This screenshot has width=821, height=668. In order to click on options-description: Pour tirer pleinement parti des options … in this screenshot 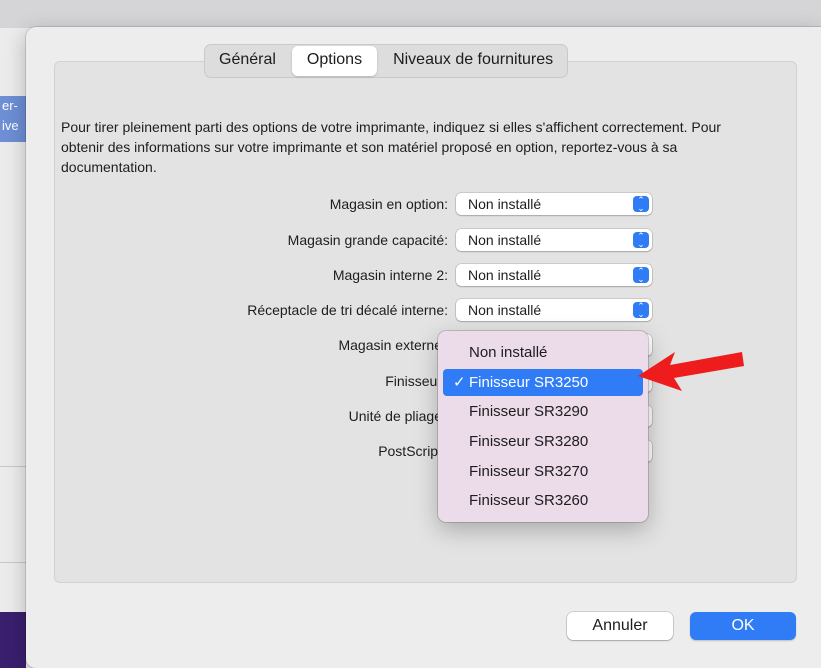, I will do `click(391, 147)`.